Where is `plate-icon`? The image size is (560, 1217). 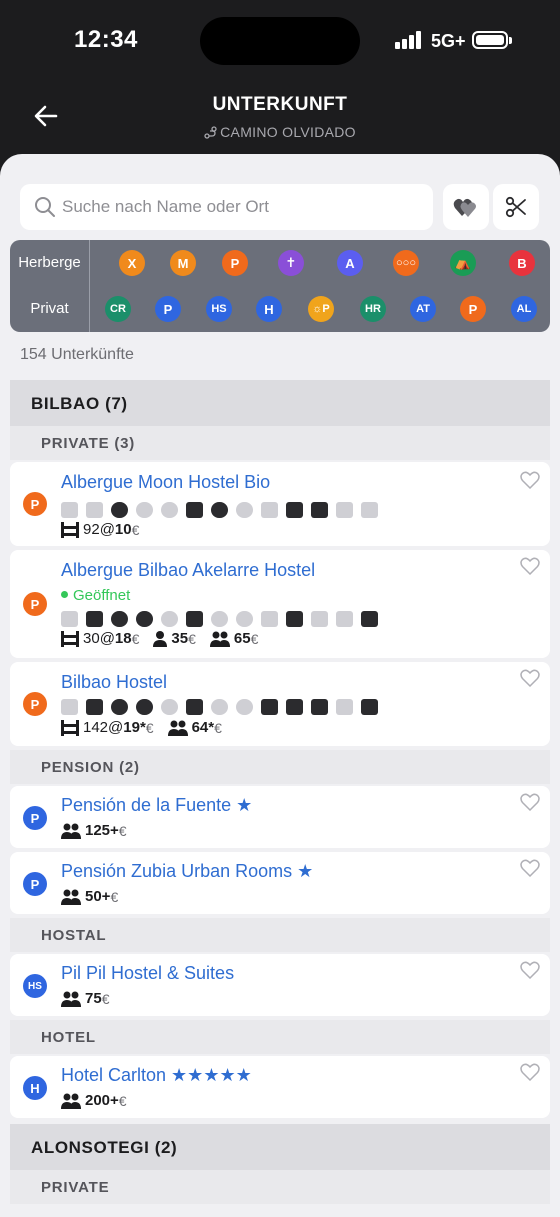
plate-icon is located at coordinates (169, 707).